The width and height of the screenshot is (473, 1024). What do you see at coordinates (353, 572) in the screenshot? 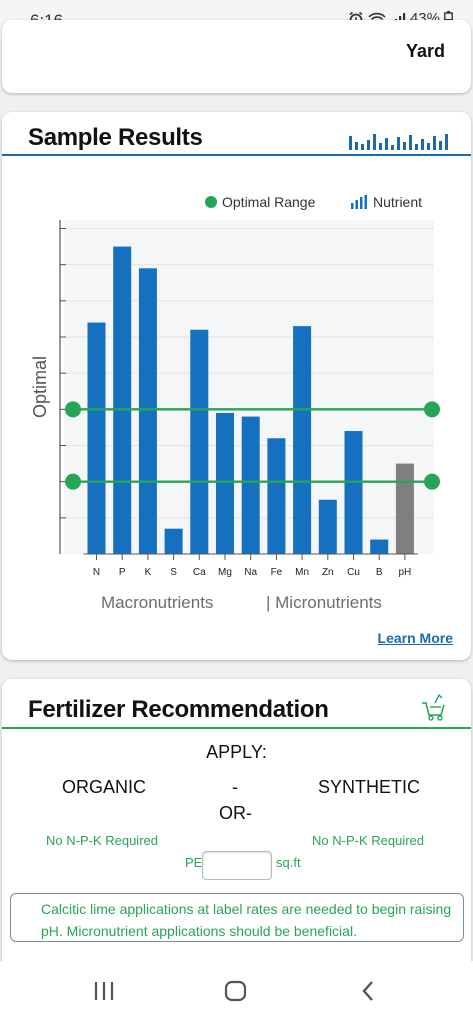
I see `x-tick-label: Cu` at bounding box center [353, 572].